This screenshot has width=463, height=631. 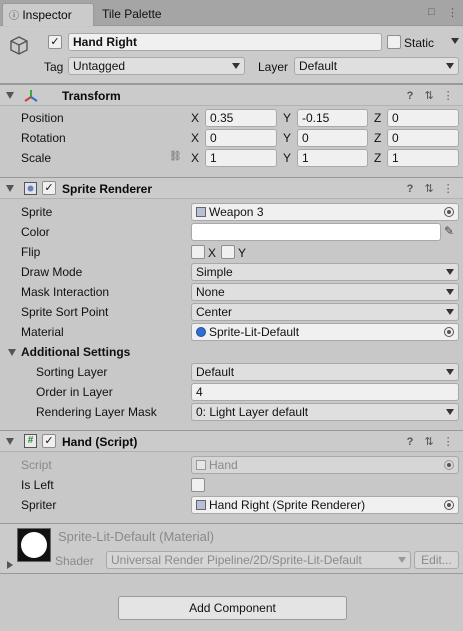 I want to click on rendering-layer-mask-label: Rendering Layer Mask, so click(x=96, y=412).